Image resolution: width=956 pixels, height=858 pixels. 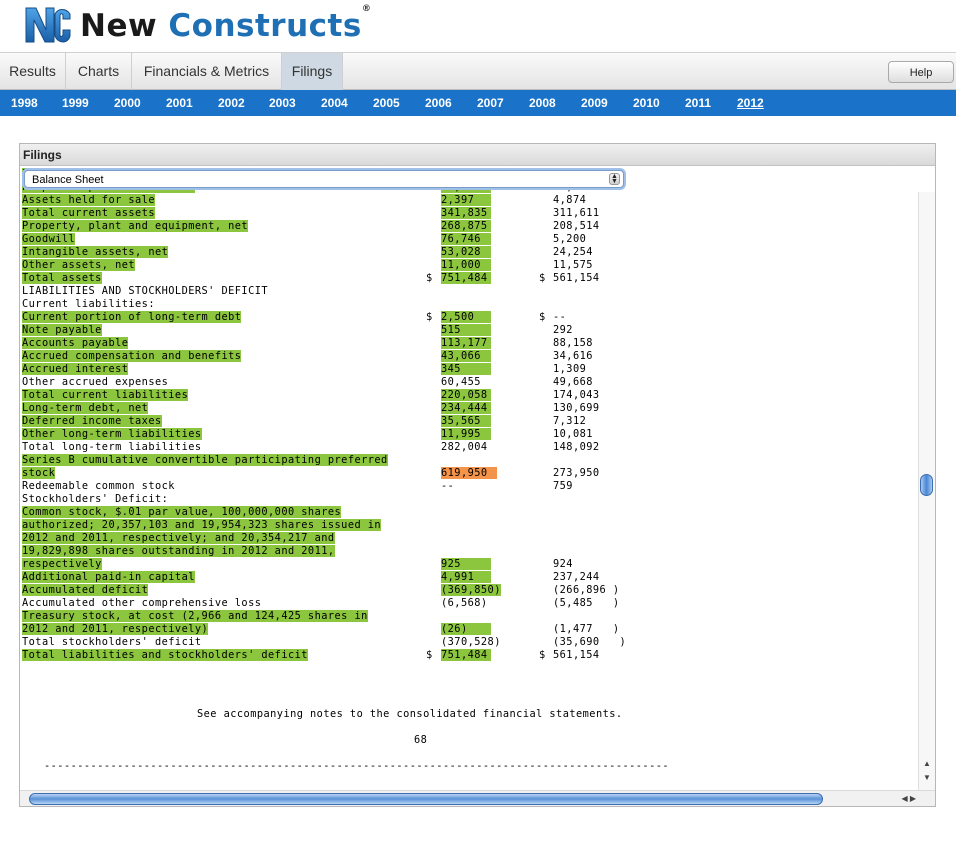 What do you see at coordinates (750, 103) in the screenshot?
I see `year-link-2012: 2012` at bounding box center [750, 103].